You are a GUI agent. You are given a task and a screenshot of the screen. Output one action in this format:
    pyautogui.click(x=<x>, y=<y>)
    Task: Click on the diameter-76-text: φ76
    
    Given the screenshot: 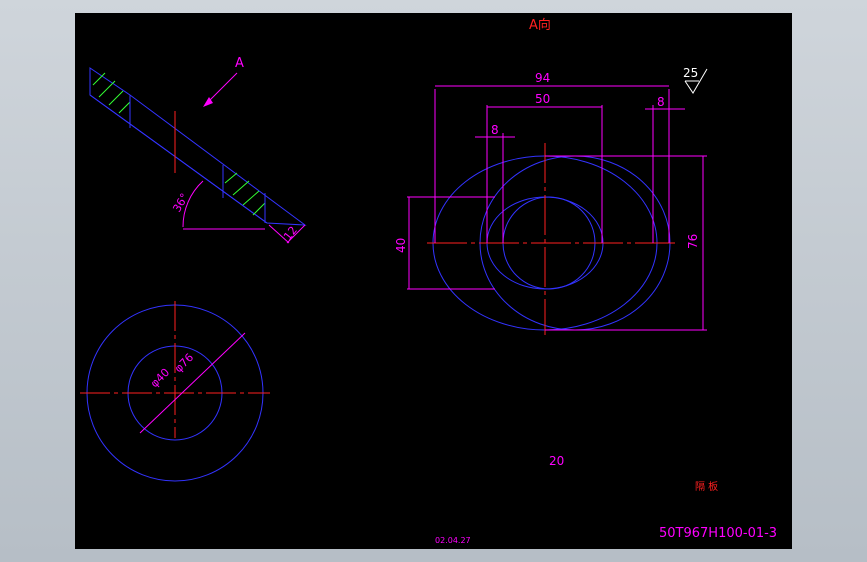 What is the action you would take?
    pyautogui.click(x=184, y=363)
    